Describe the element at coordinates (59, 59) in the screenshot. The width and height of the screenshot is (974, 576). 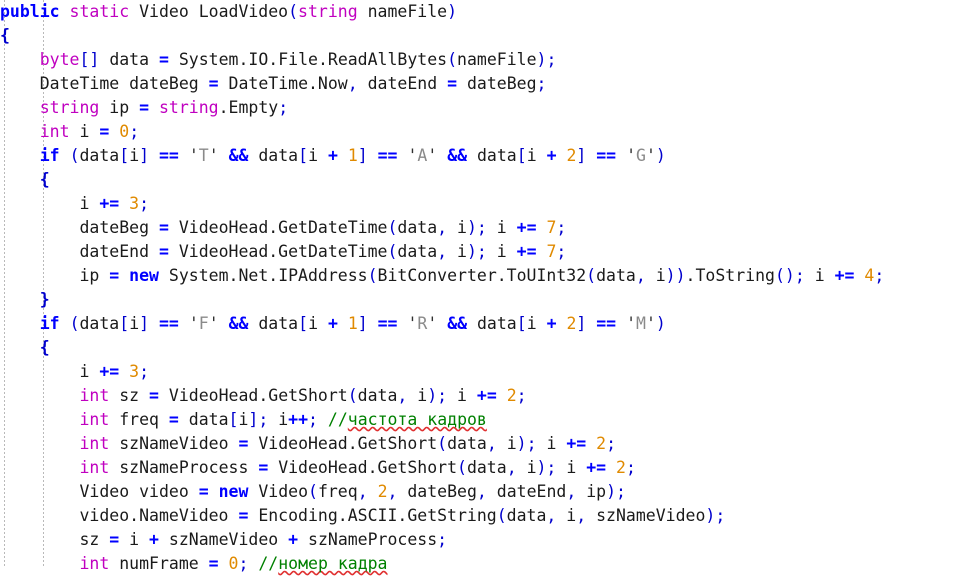
I see `code-token-type: byte` at that location.